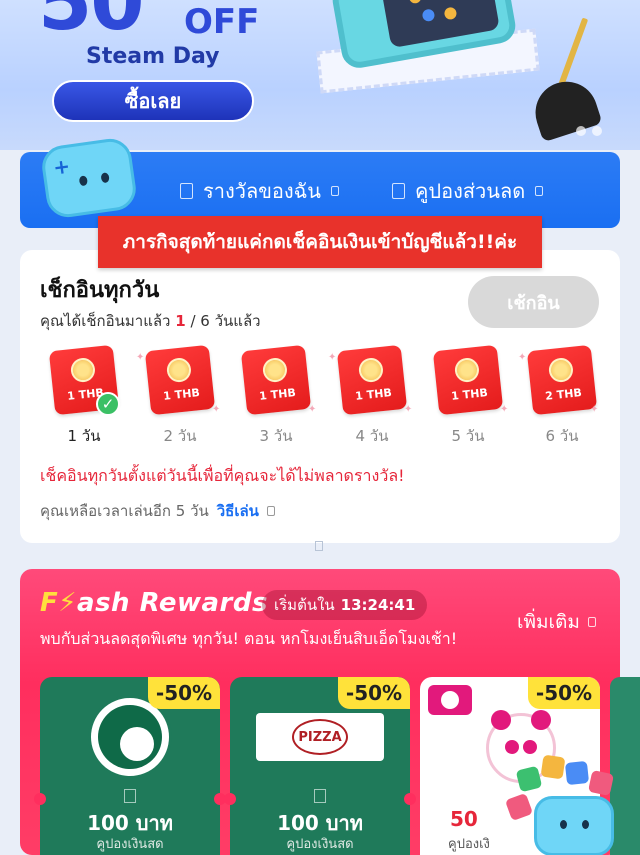 The image size is (640, 855). Describe the element at coordinates (222, 22) in the screenshot. I see `banner-headline-suffix: OFF` at that location.